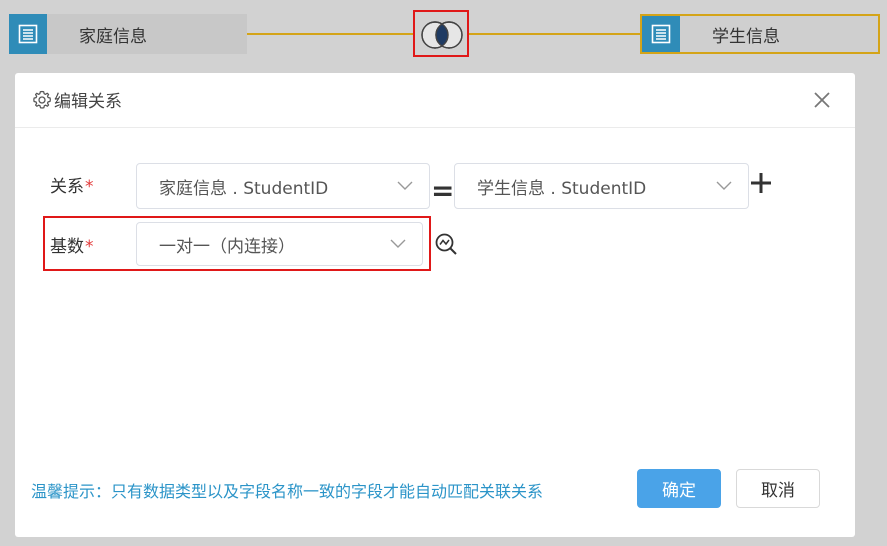 The width and height of the screenshot is (887, 546). Describe the element at coordinates (67, 247) in the screenshot. I see `cardinality-label-text: 基数` at that location.